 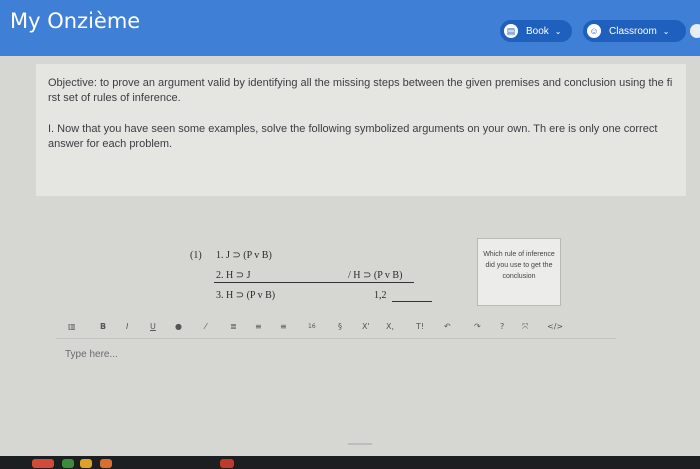 I want to click on classroom-icon: ☺, so click(x=594, y=31).